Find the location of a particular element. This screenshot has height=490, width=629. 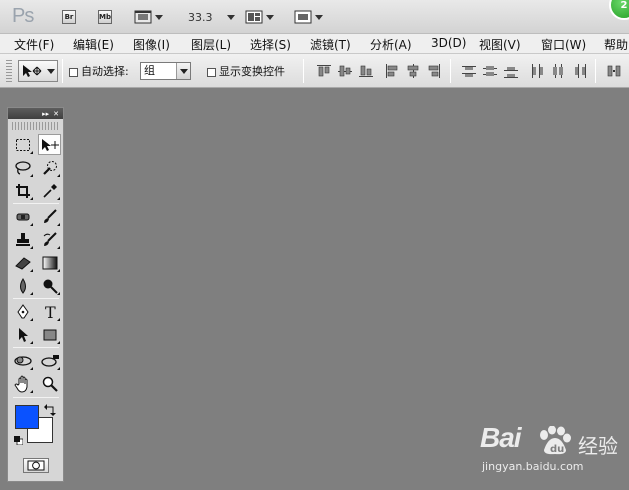

foreground-color-swatch is located at coordinates (27, 417).